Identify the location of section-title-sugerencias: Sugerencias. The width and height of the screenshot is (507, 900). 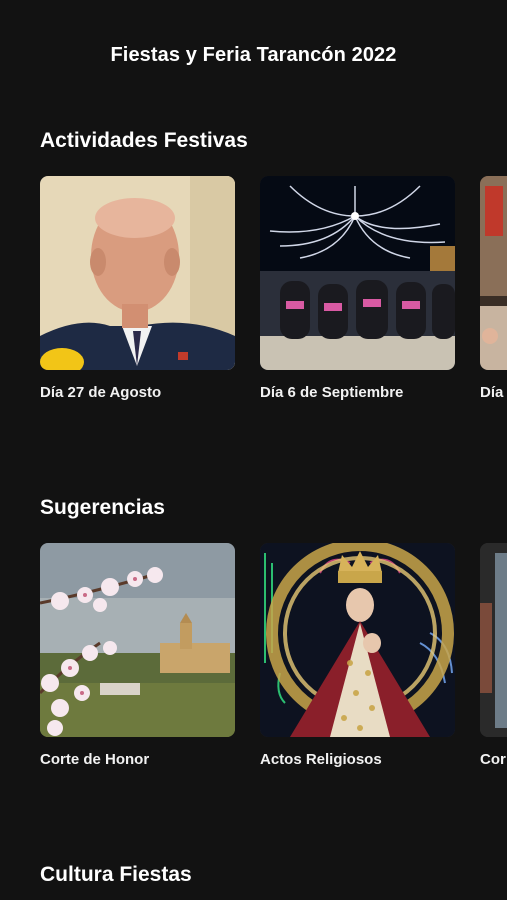
(102, 507).